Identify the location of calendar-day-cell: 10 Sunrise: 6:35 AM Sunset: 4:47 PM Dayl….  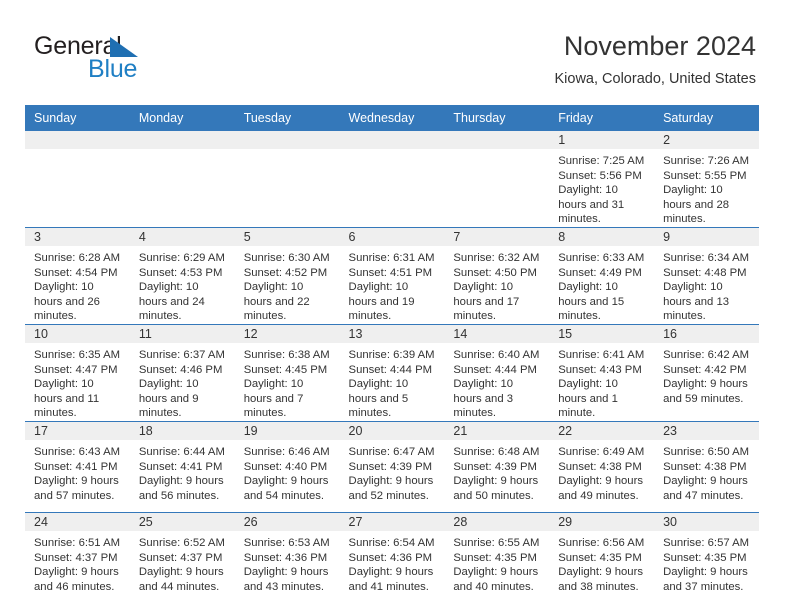
(77, 372).